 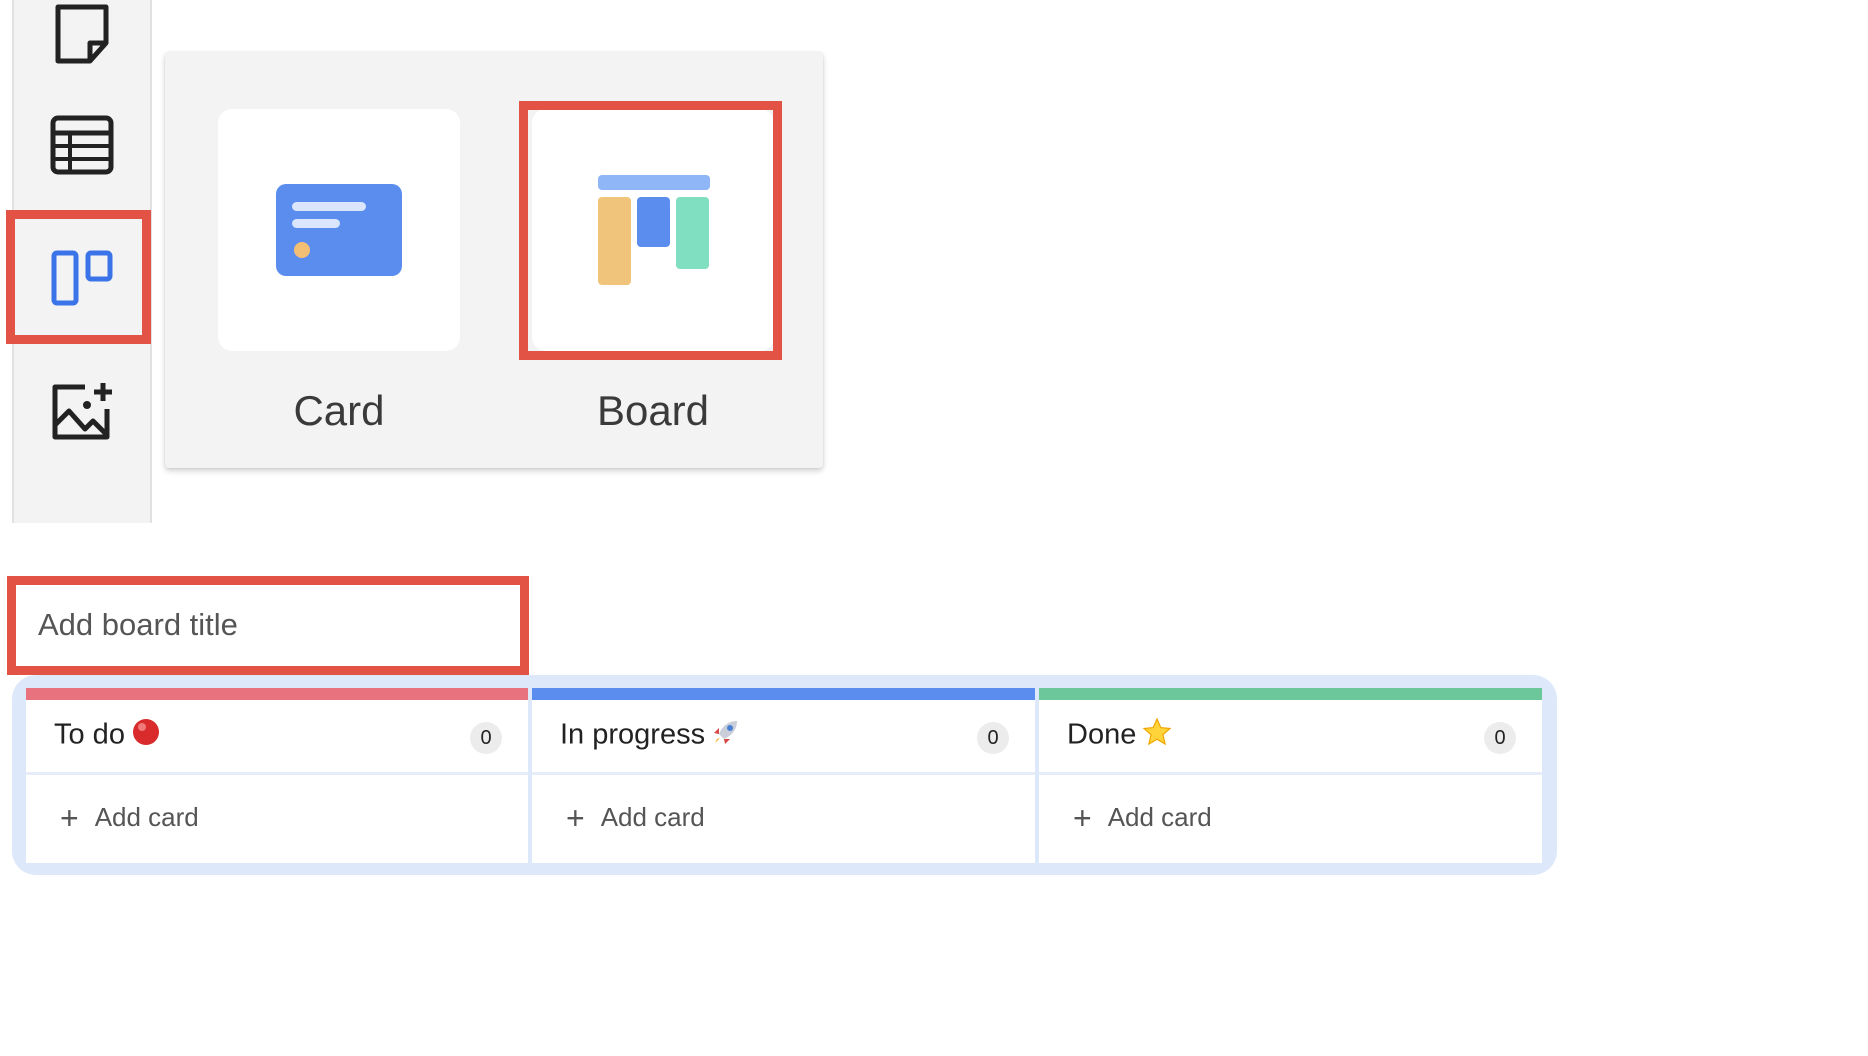 What do you see at coordinates (1157, 736) in the screenshot?
I see `star-icon` at bounding box center [1157, 736].